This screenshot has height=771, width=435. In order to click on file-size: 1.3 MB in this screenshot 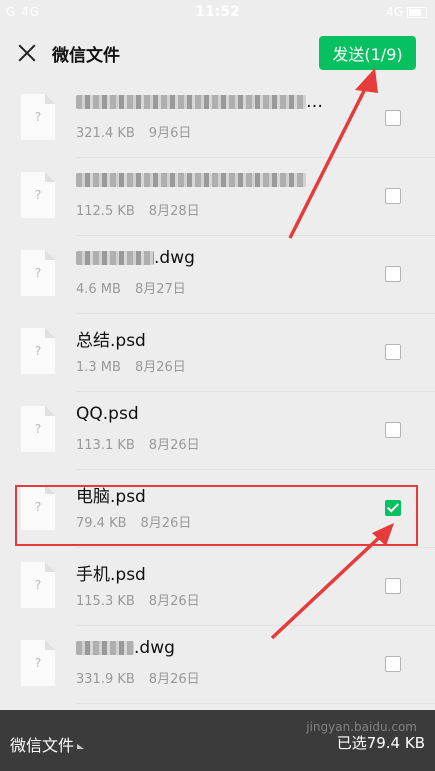, I will do `click(98, 367)`.